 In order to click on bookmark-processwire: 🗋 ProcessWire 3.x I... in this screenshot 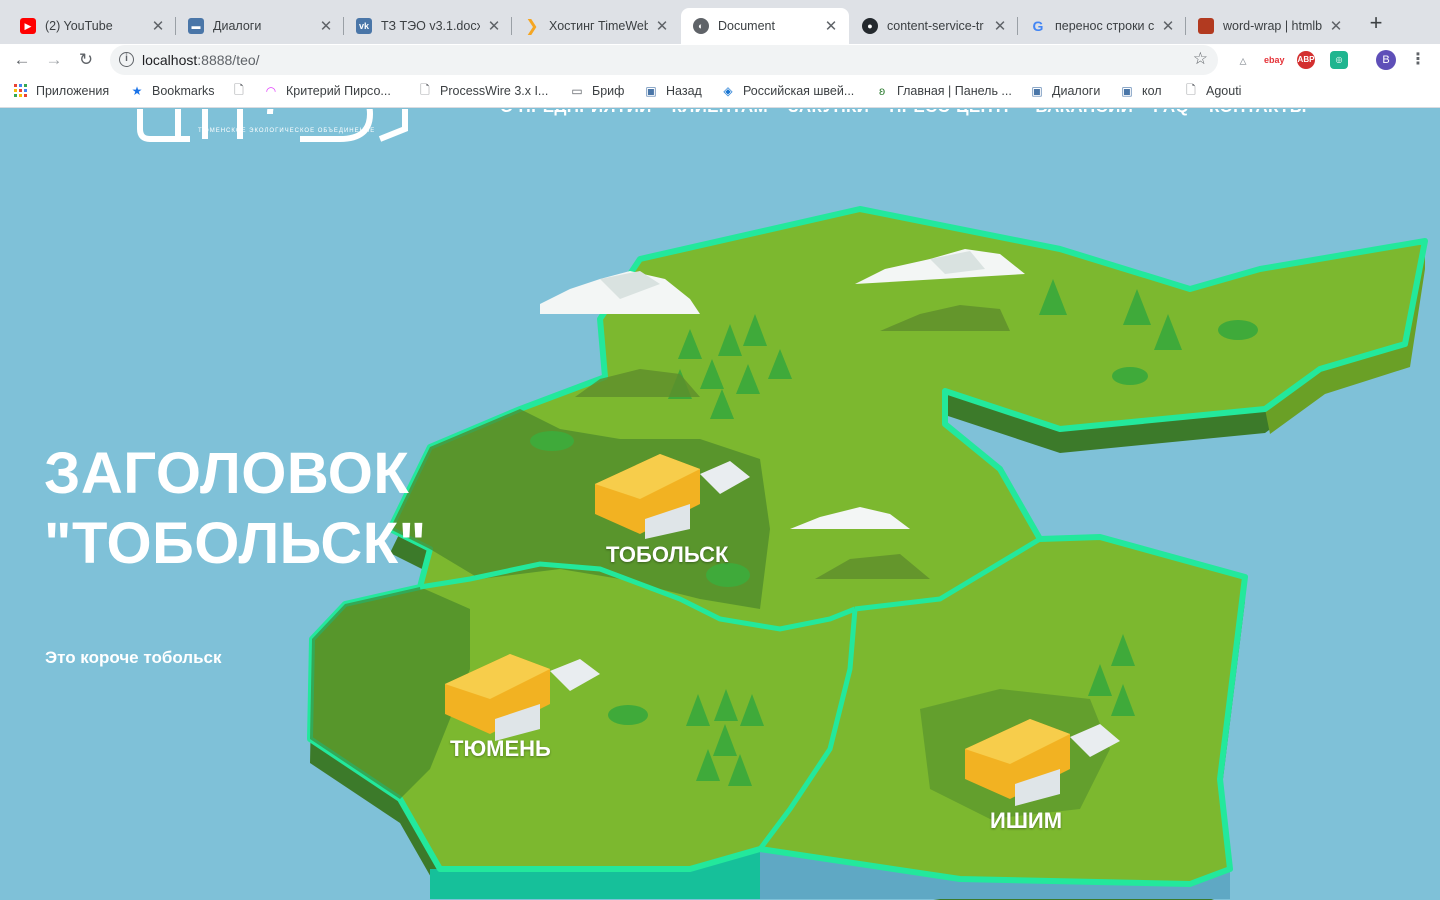, I will do `click(483, 90)`.